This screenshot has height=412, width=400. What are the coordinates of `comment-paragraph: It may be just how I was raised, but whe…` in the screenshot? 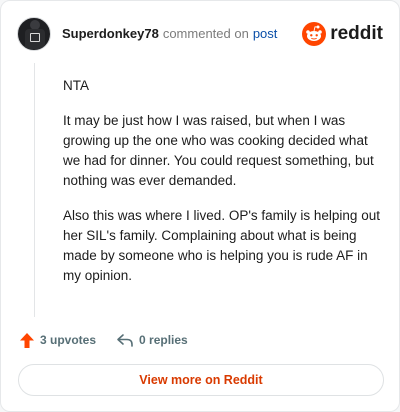 It's located at (218, 150).